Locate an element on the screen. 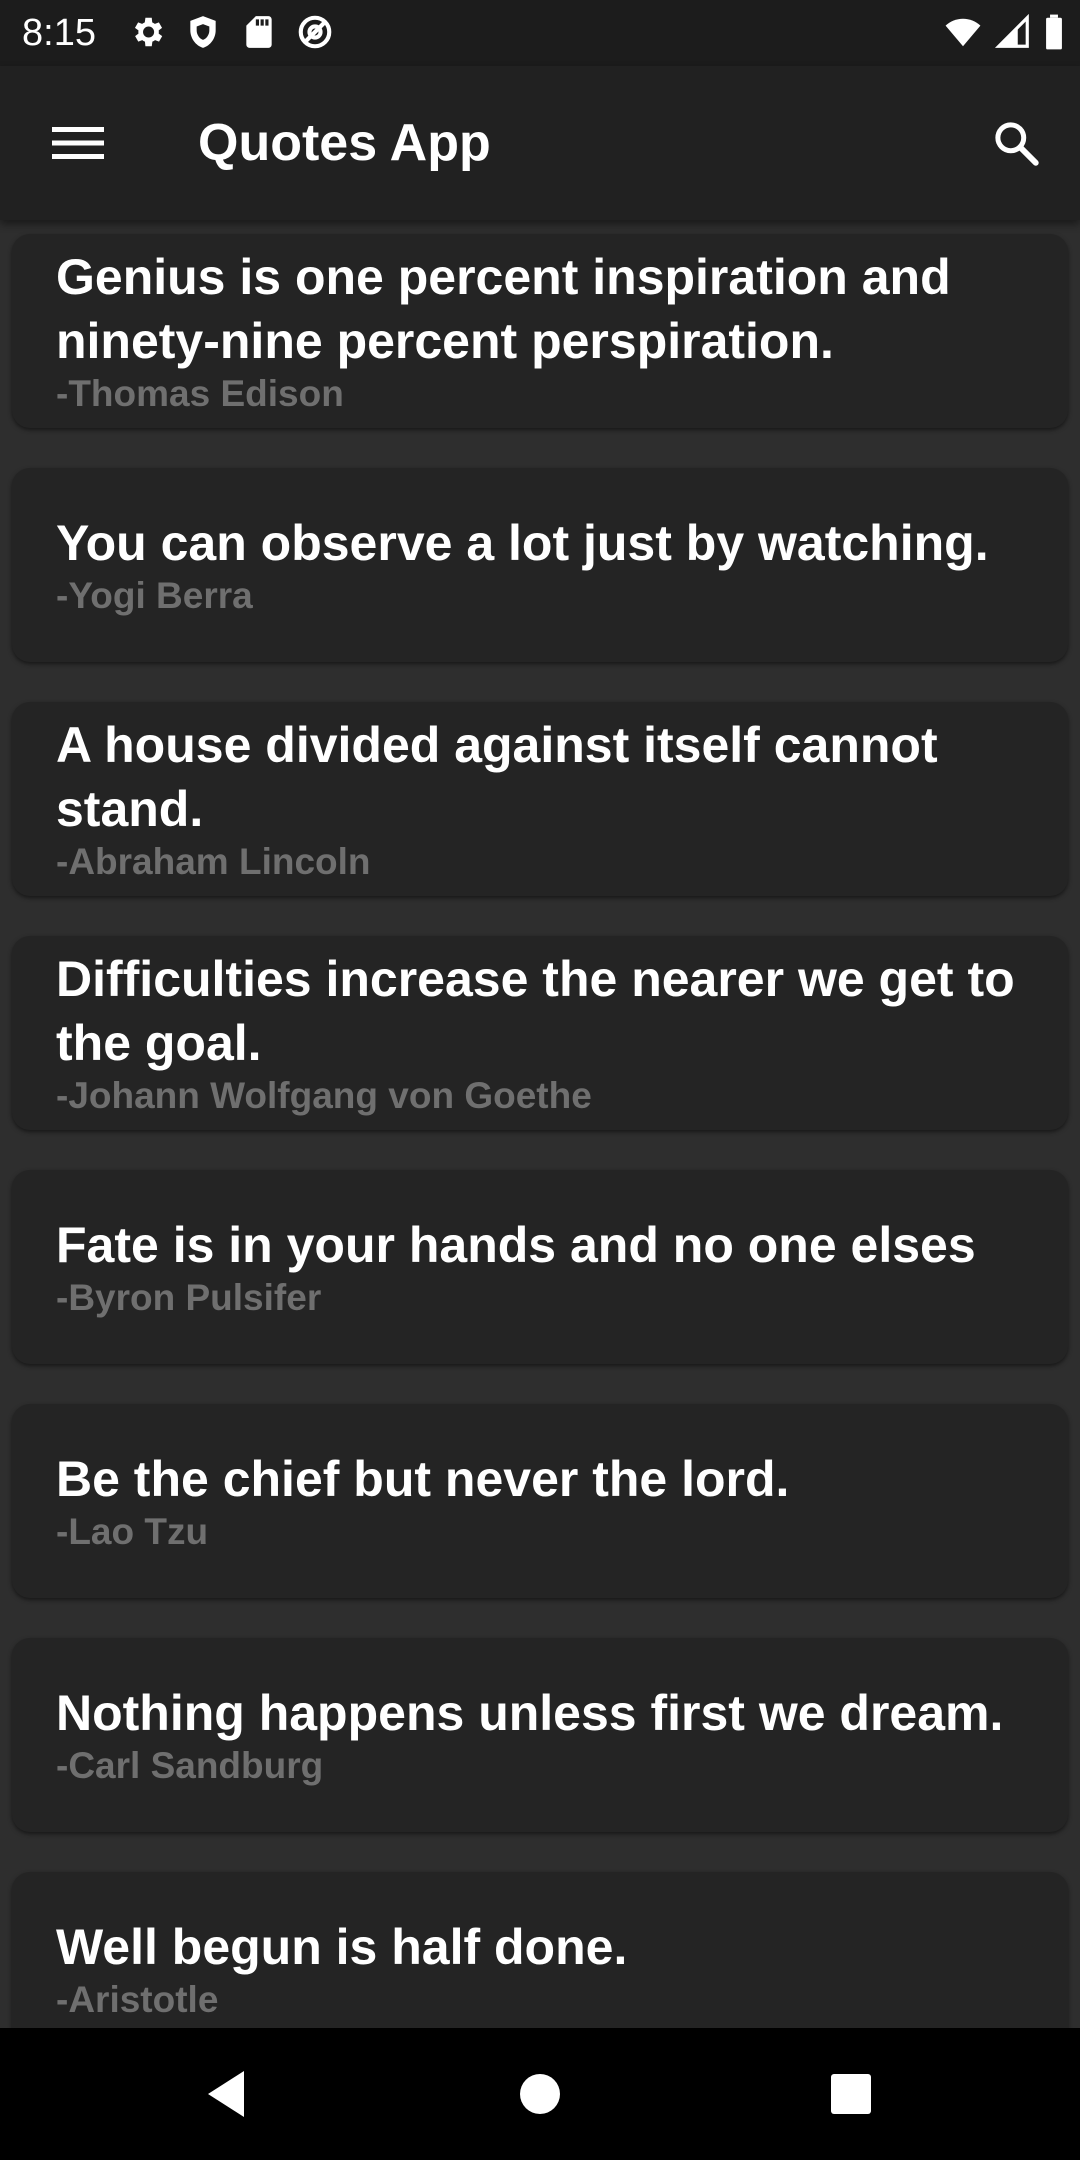 The height and width of the screenshot is (2160, 1080). back-button is located at coordinates (226, 2094).